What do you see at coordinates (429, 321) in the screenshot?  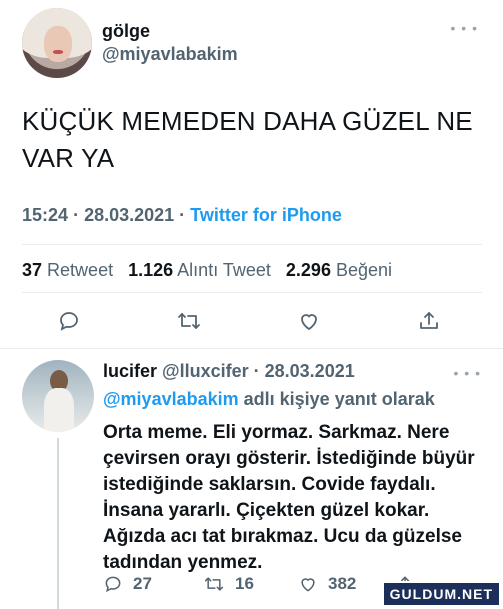 I see `share-icon` at bounding box center [429, 321].